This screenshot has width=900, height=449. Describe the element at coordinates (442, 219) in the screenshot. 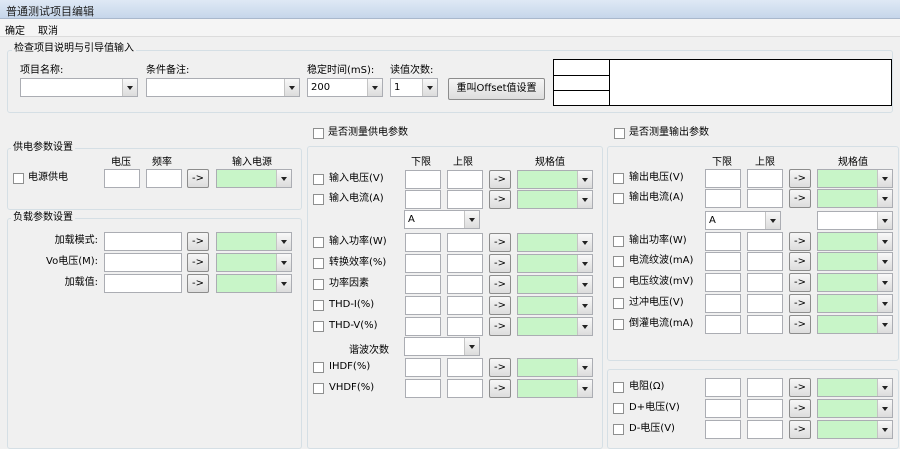

I see `input-unit-combo: A` at that location.